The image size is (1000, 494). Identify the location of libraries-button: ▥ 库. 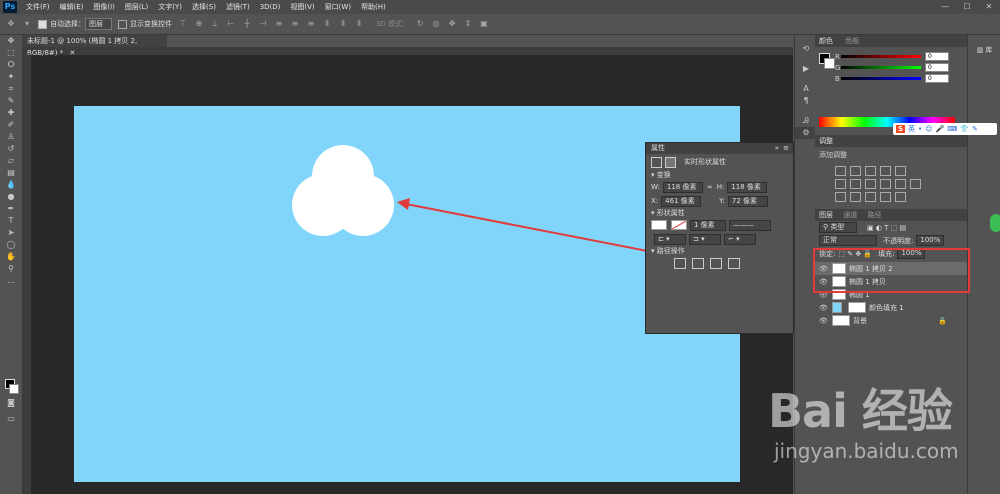
(984, 50).